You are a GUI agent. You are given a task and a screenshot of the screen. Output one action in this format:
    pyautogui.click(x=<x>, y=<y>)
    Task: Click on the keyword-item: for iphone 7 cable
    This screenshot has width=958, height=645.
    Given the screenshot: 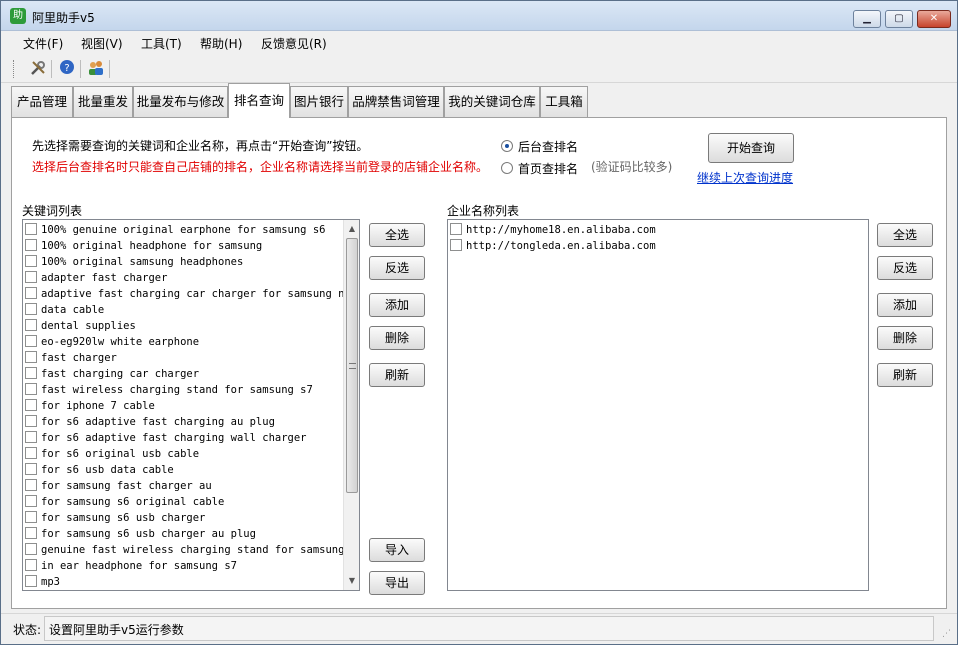 What is the action you would take?
    pyautogui.click(x=90, y=406)
    